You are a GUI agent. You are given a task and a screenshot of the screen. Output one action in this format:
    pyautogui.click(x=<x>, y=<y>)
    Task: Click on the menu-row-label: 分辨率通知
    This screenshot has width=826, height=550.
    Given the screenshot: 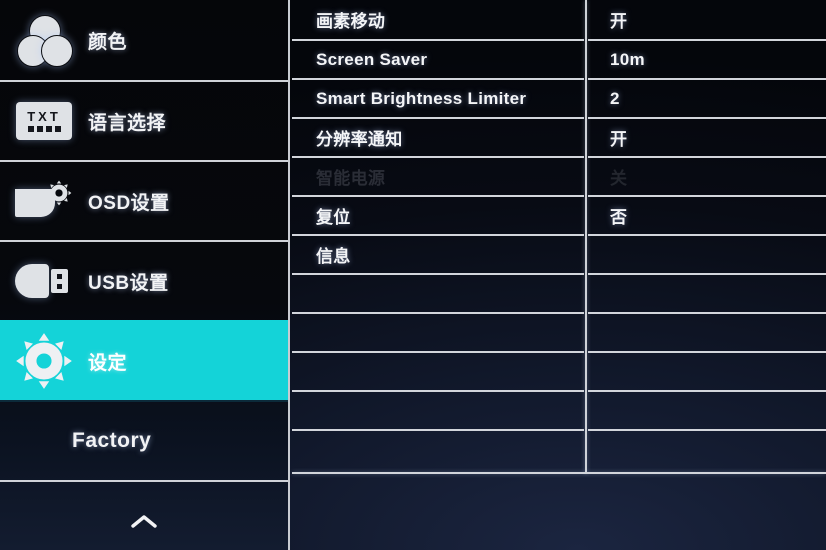 What is the action you would take?
    pyautogui.click(x=359, y=139)
    